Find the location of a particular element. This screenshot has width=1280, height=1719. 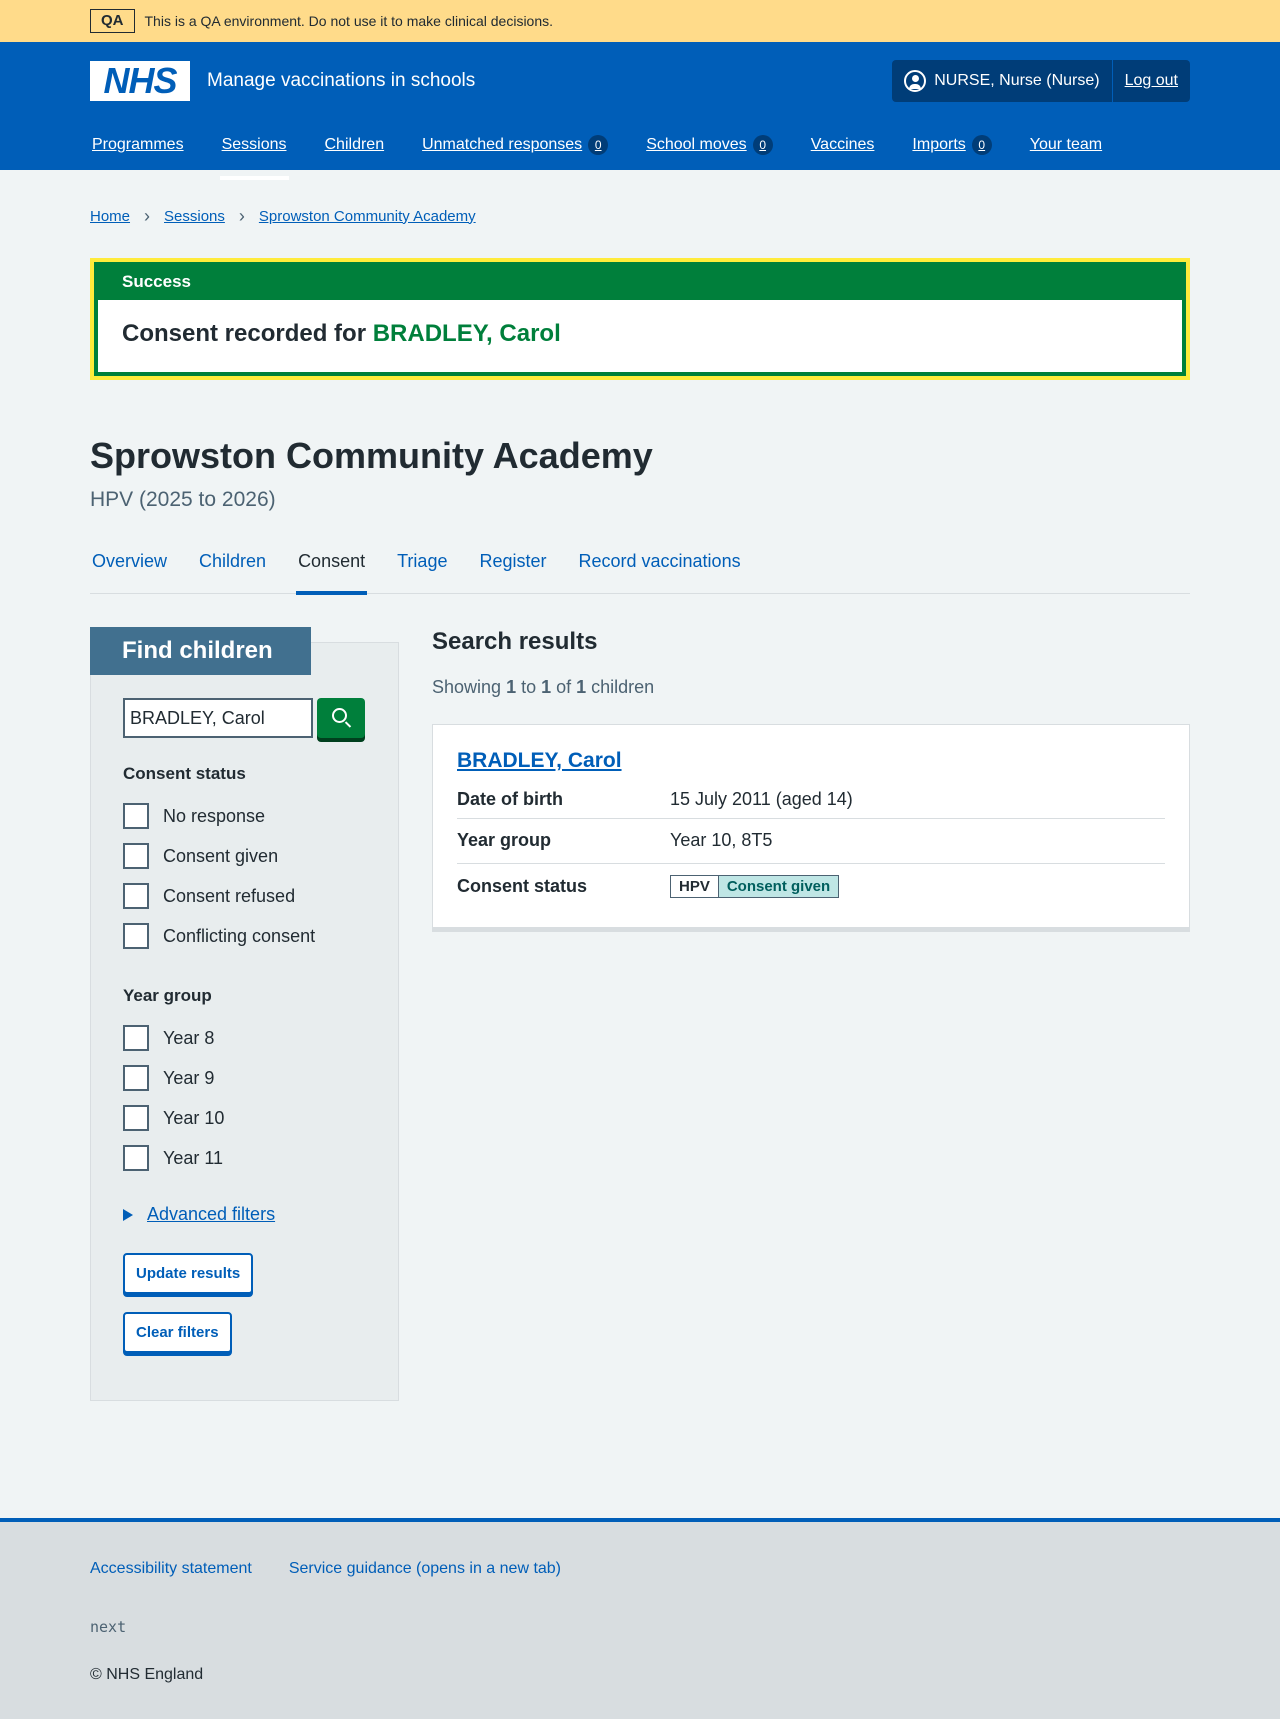

triangle-right-icon is located at coordinates (128, 1214).